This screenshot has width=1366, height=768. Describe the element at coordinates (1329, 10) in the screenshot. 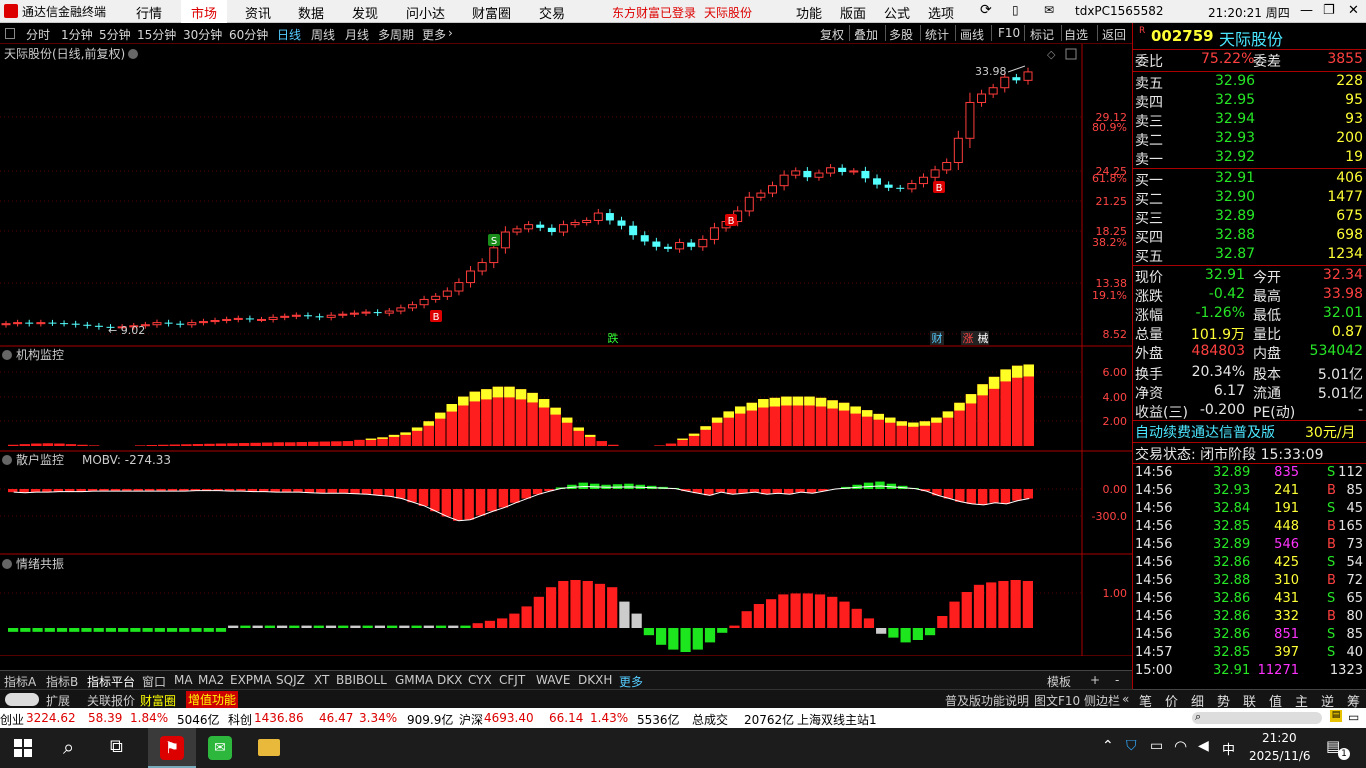

I see `restore-icon: ❐` at that location.